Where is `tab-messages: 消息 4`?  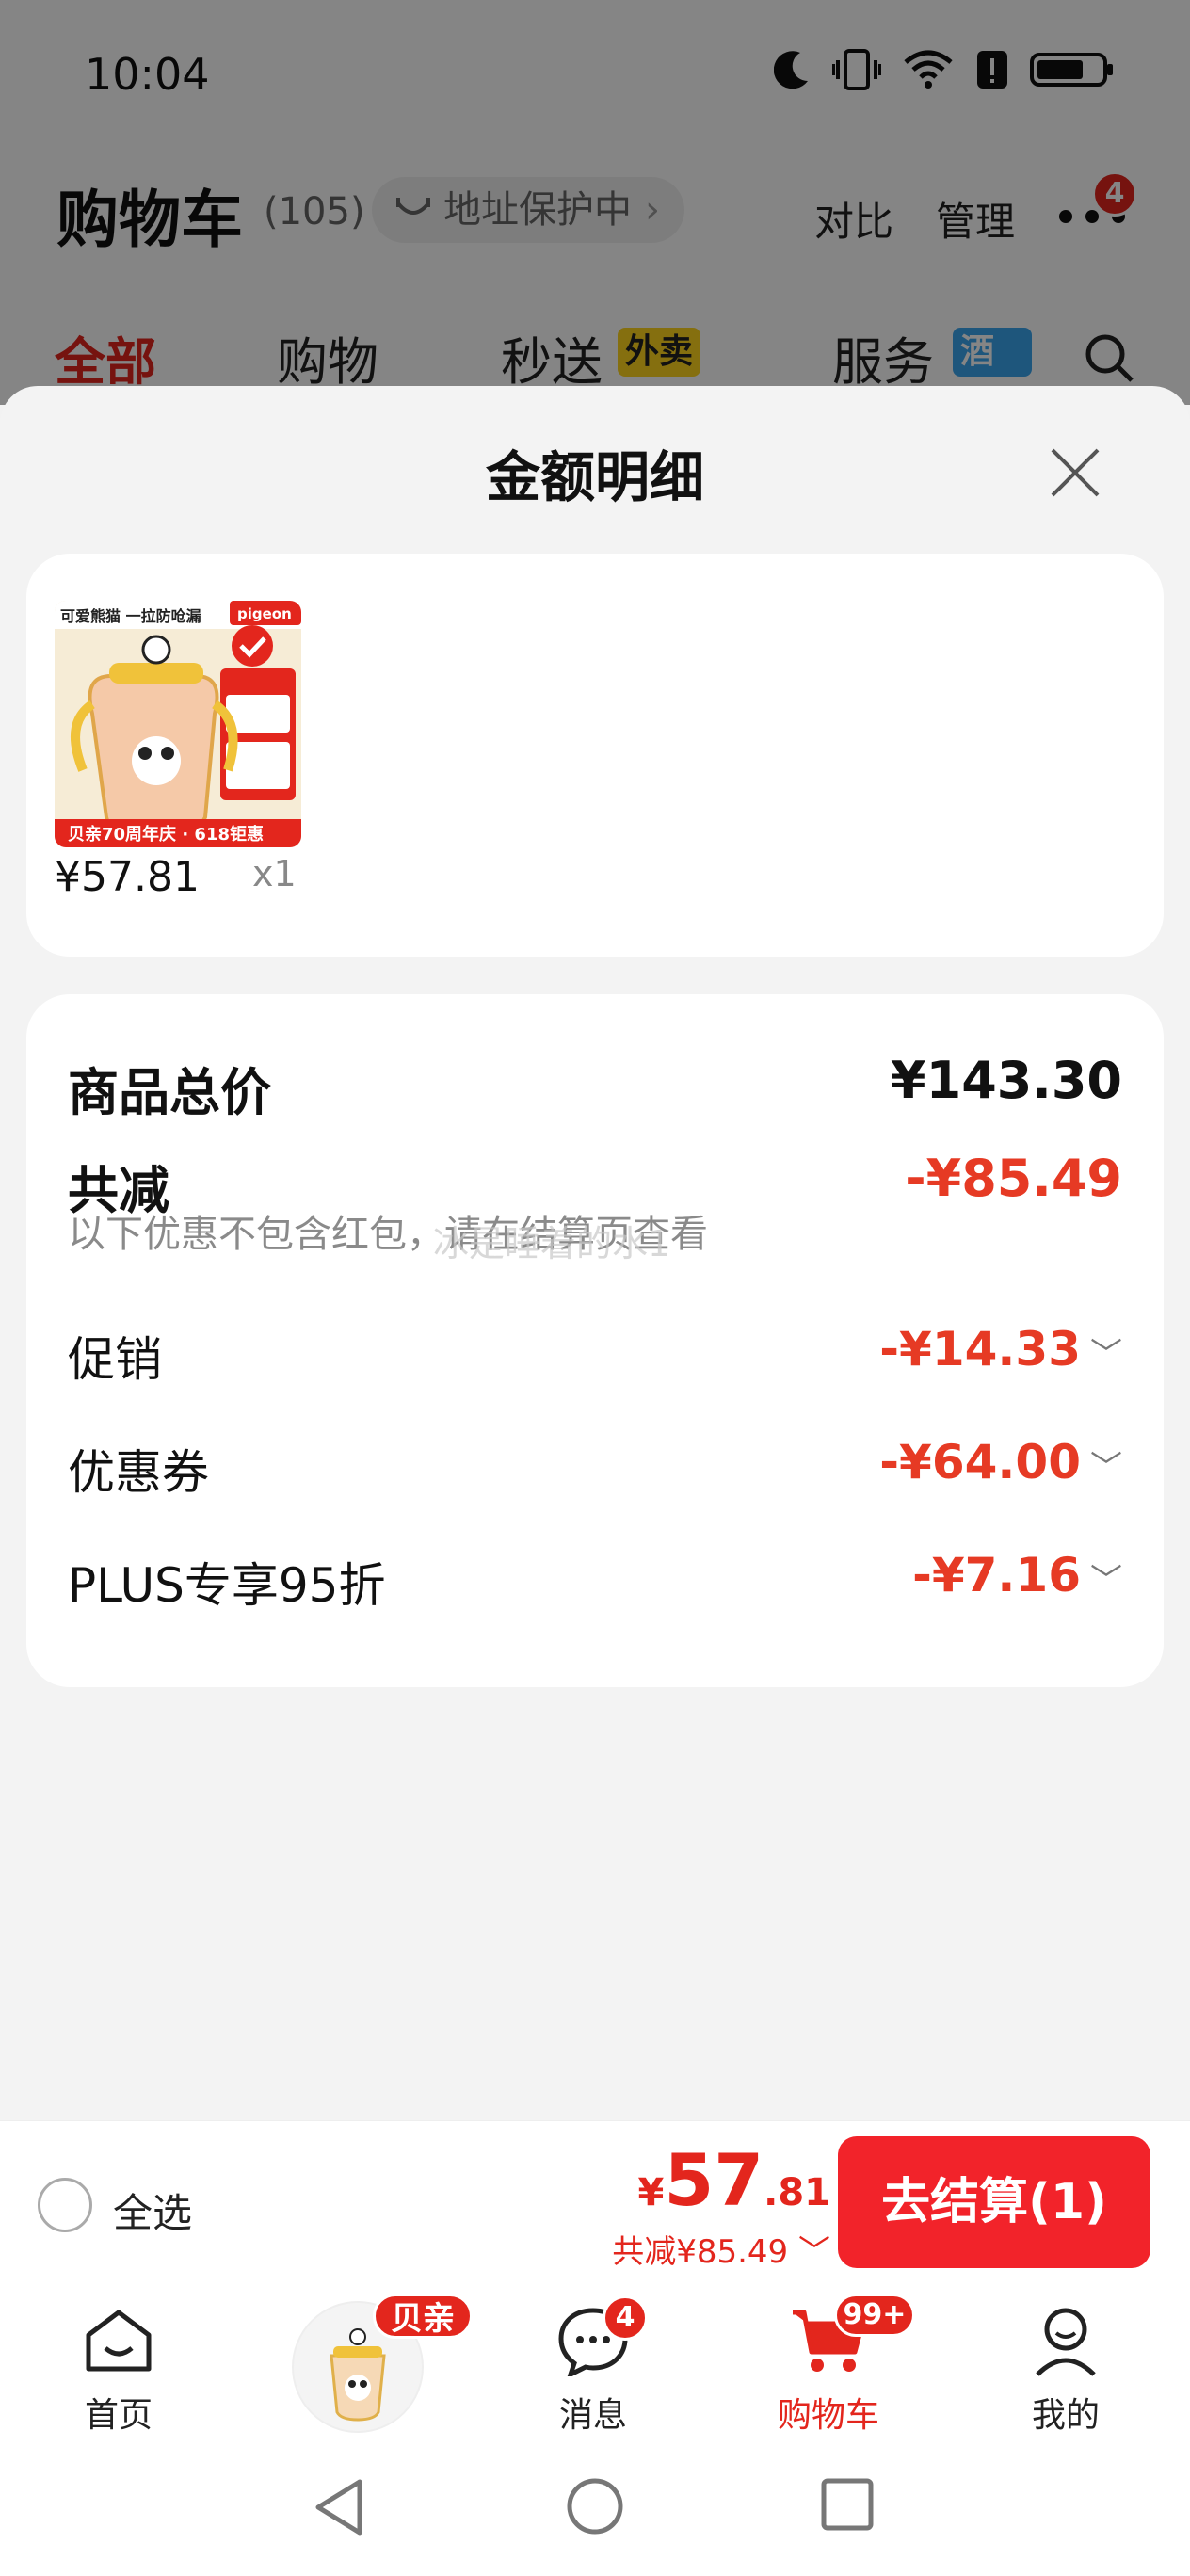 tab-messages: 消息 4 is located at coordinates (593, 2366).